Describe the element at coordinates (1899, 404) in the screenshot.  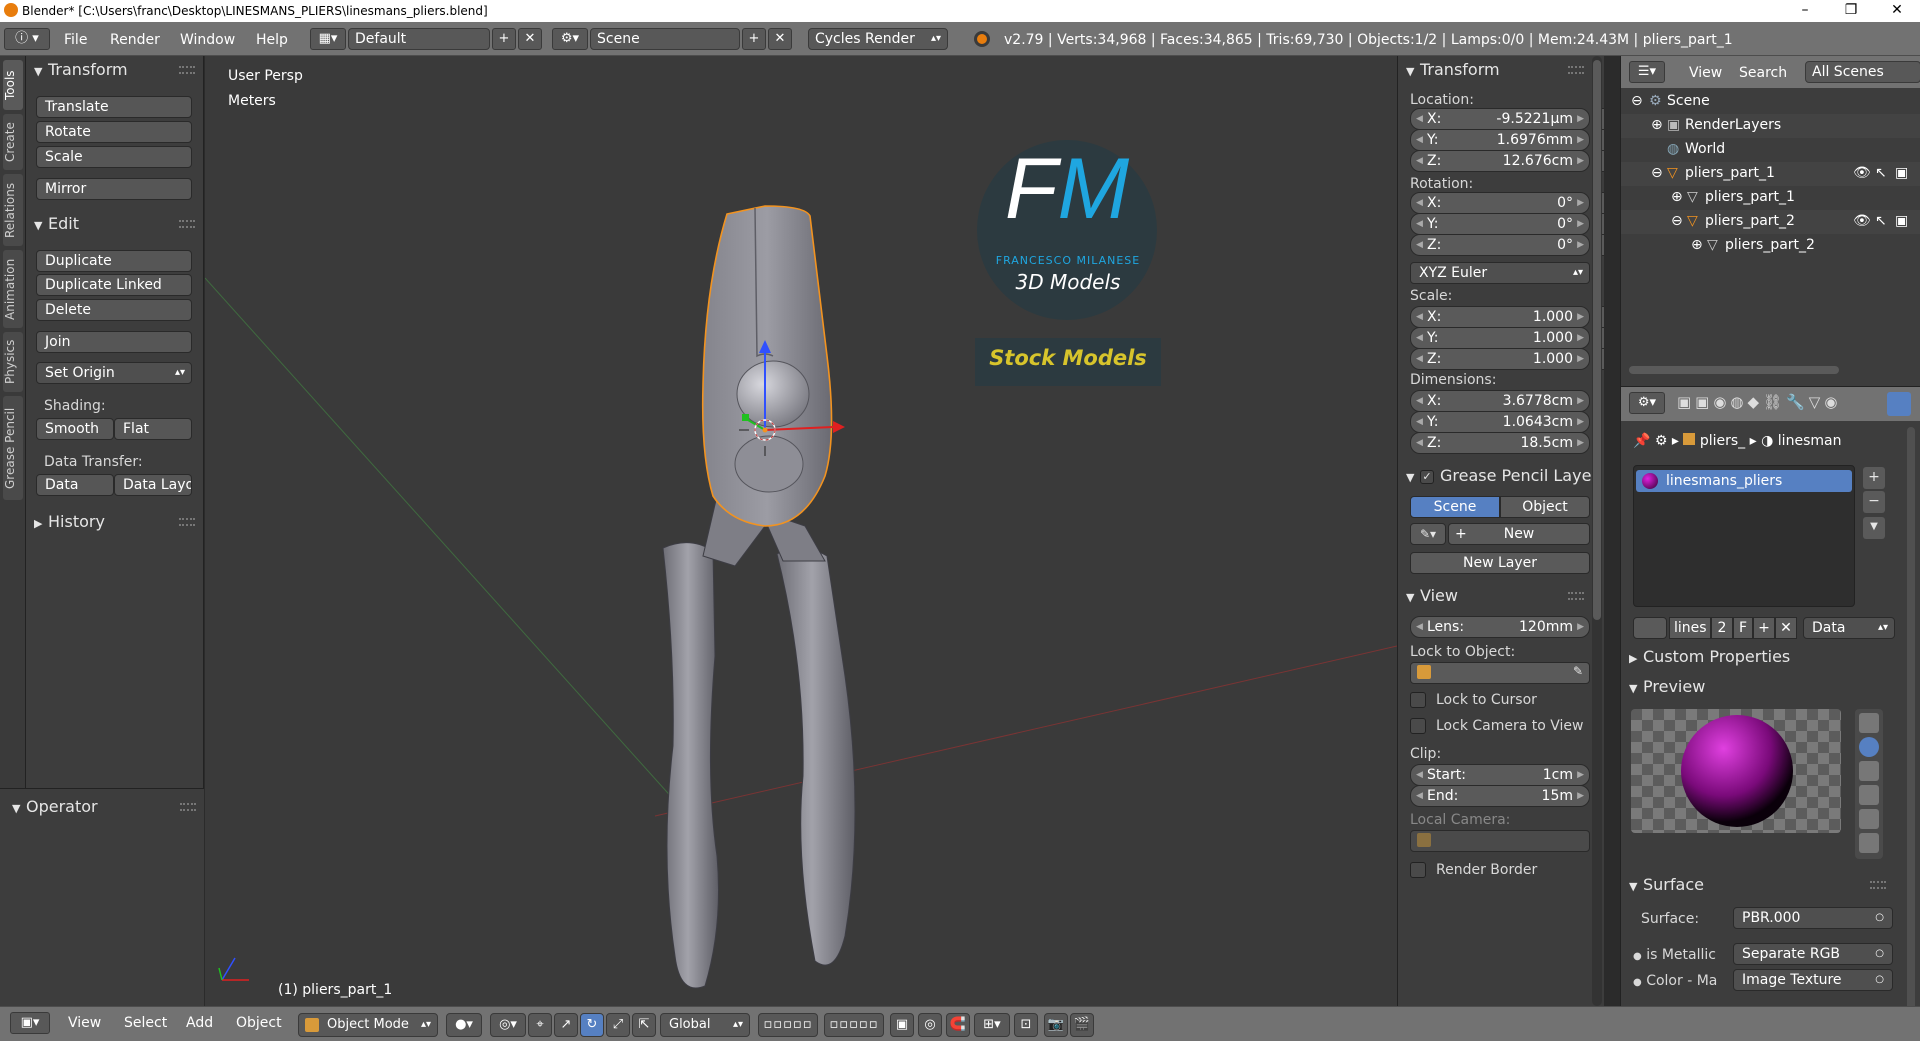
I see `material-tab-icon` at that location.